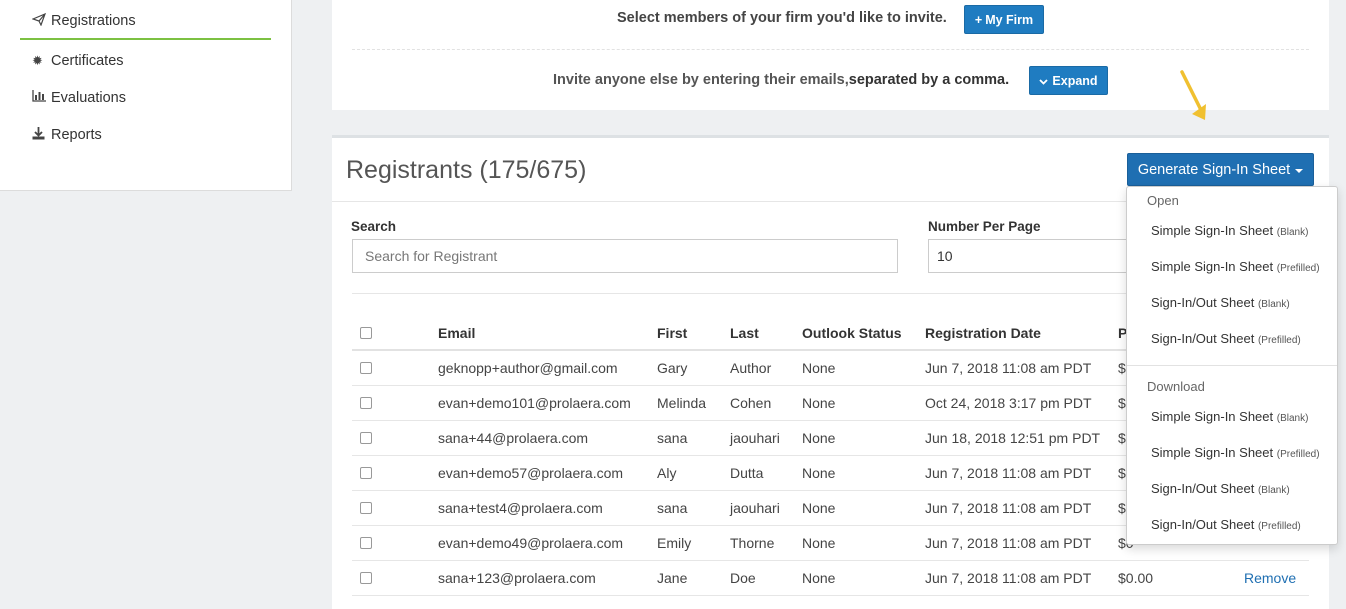  What do you see at coordinates (1176, 386) in the screenshot?
I see `dropdown-header-download: Download` at bounding box center [1176, 386].